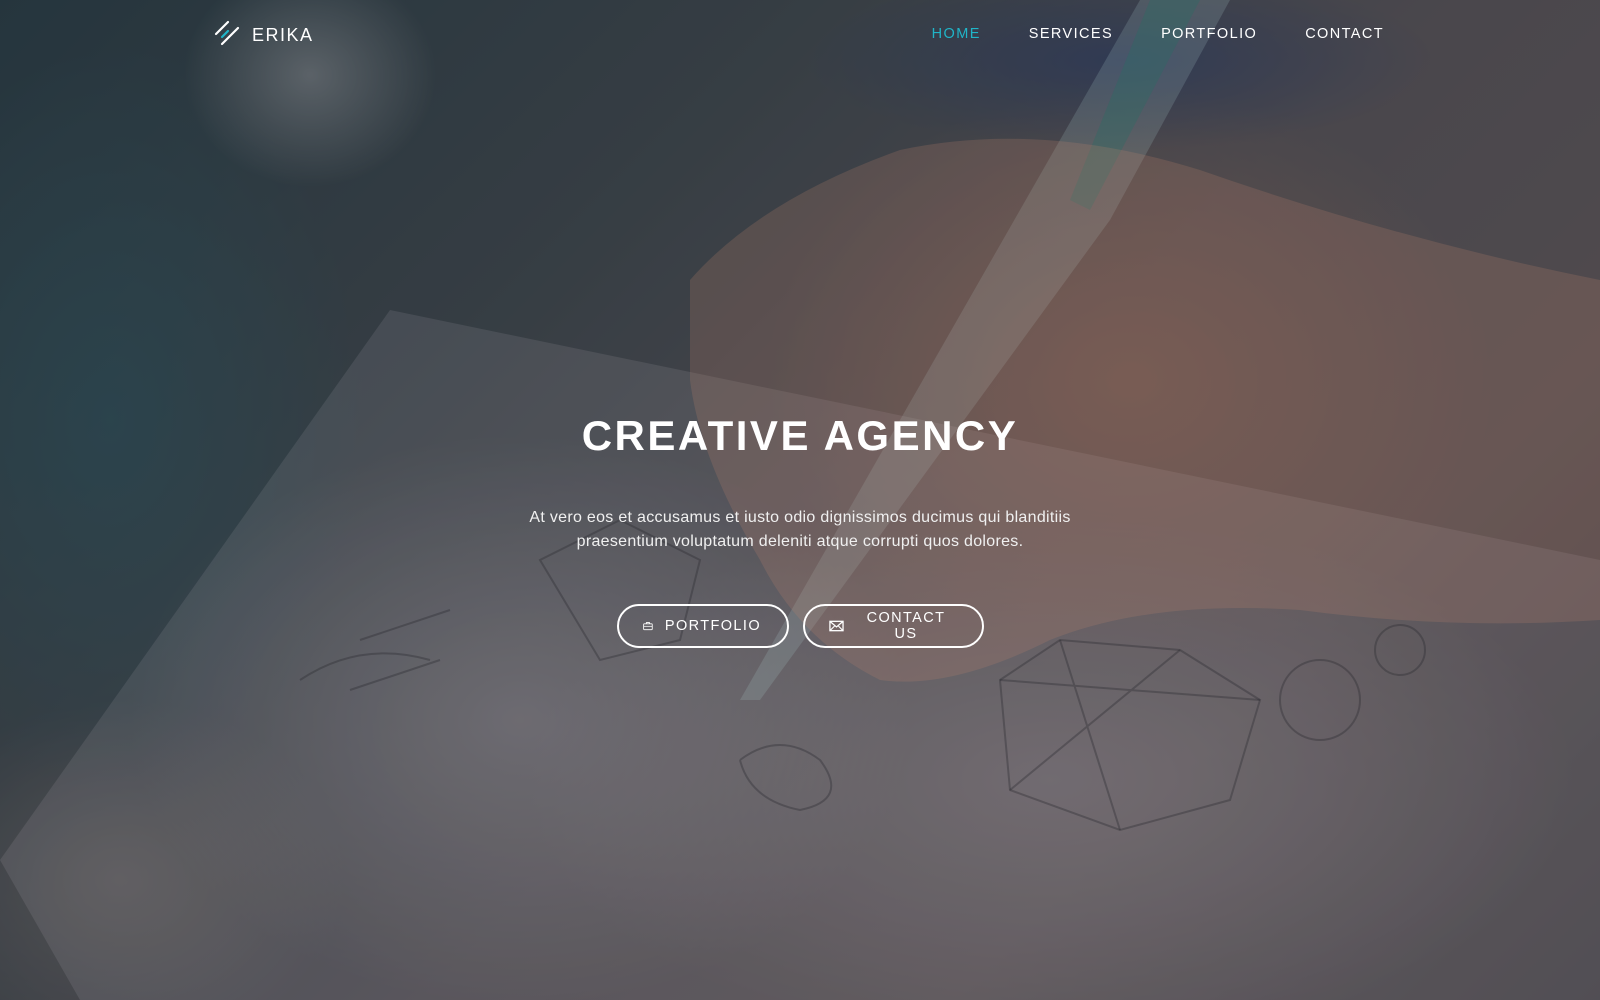 The image size is (1600, 1000). I want to click on portfolio-button-label: PORTFOLIO, so click(712, 626).